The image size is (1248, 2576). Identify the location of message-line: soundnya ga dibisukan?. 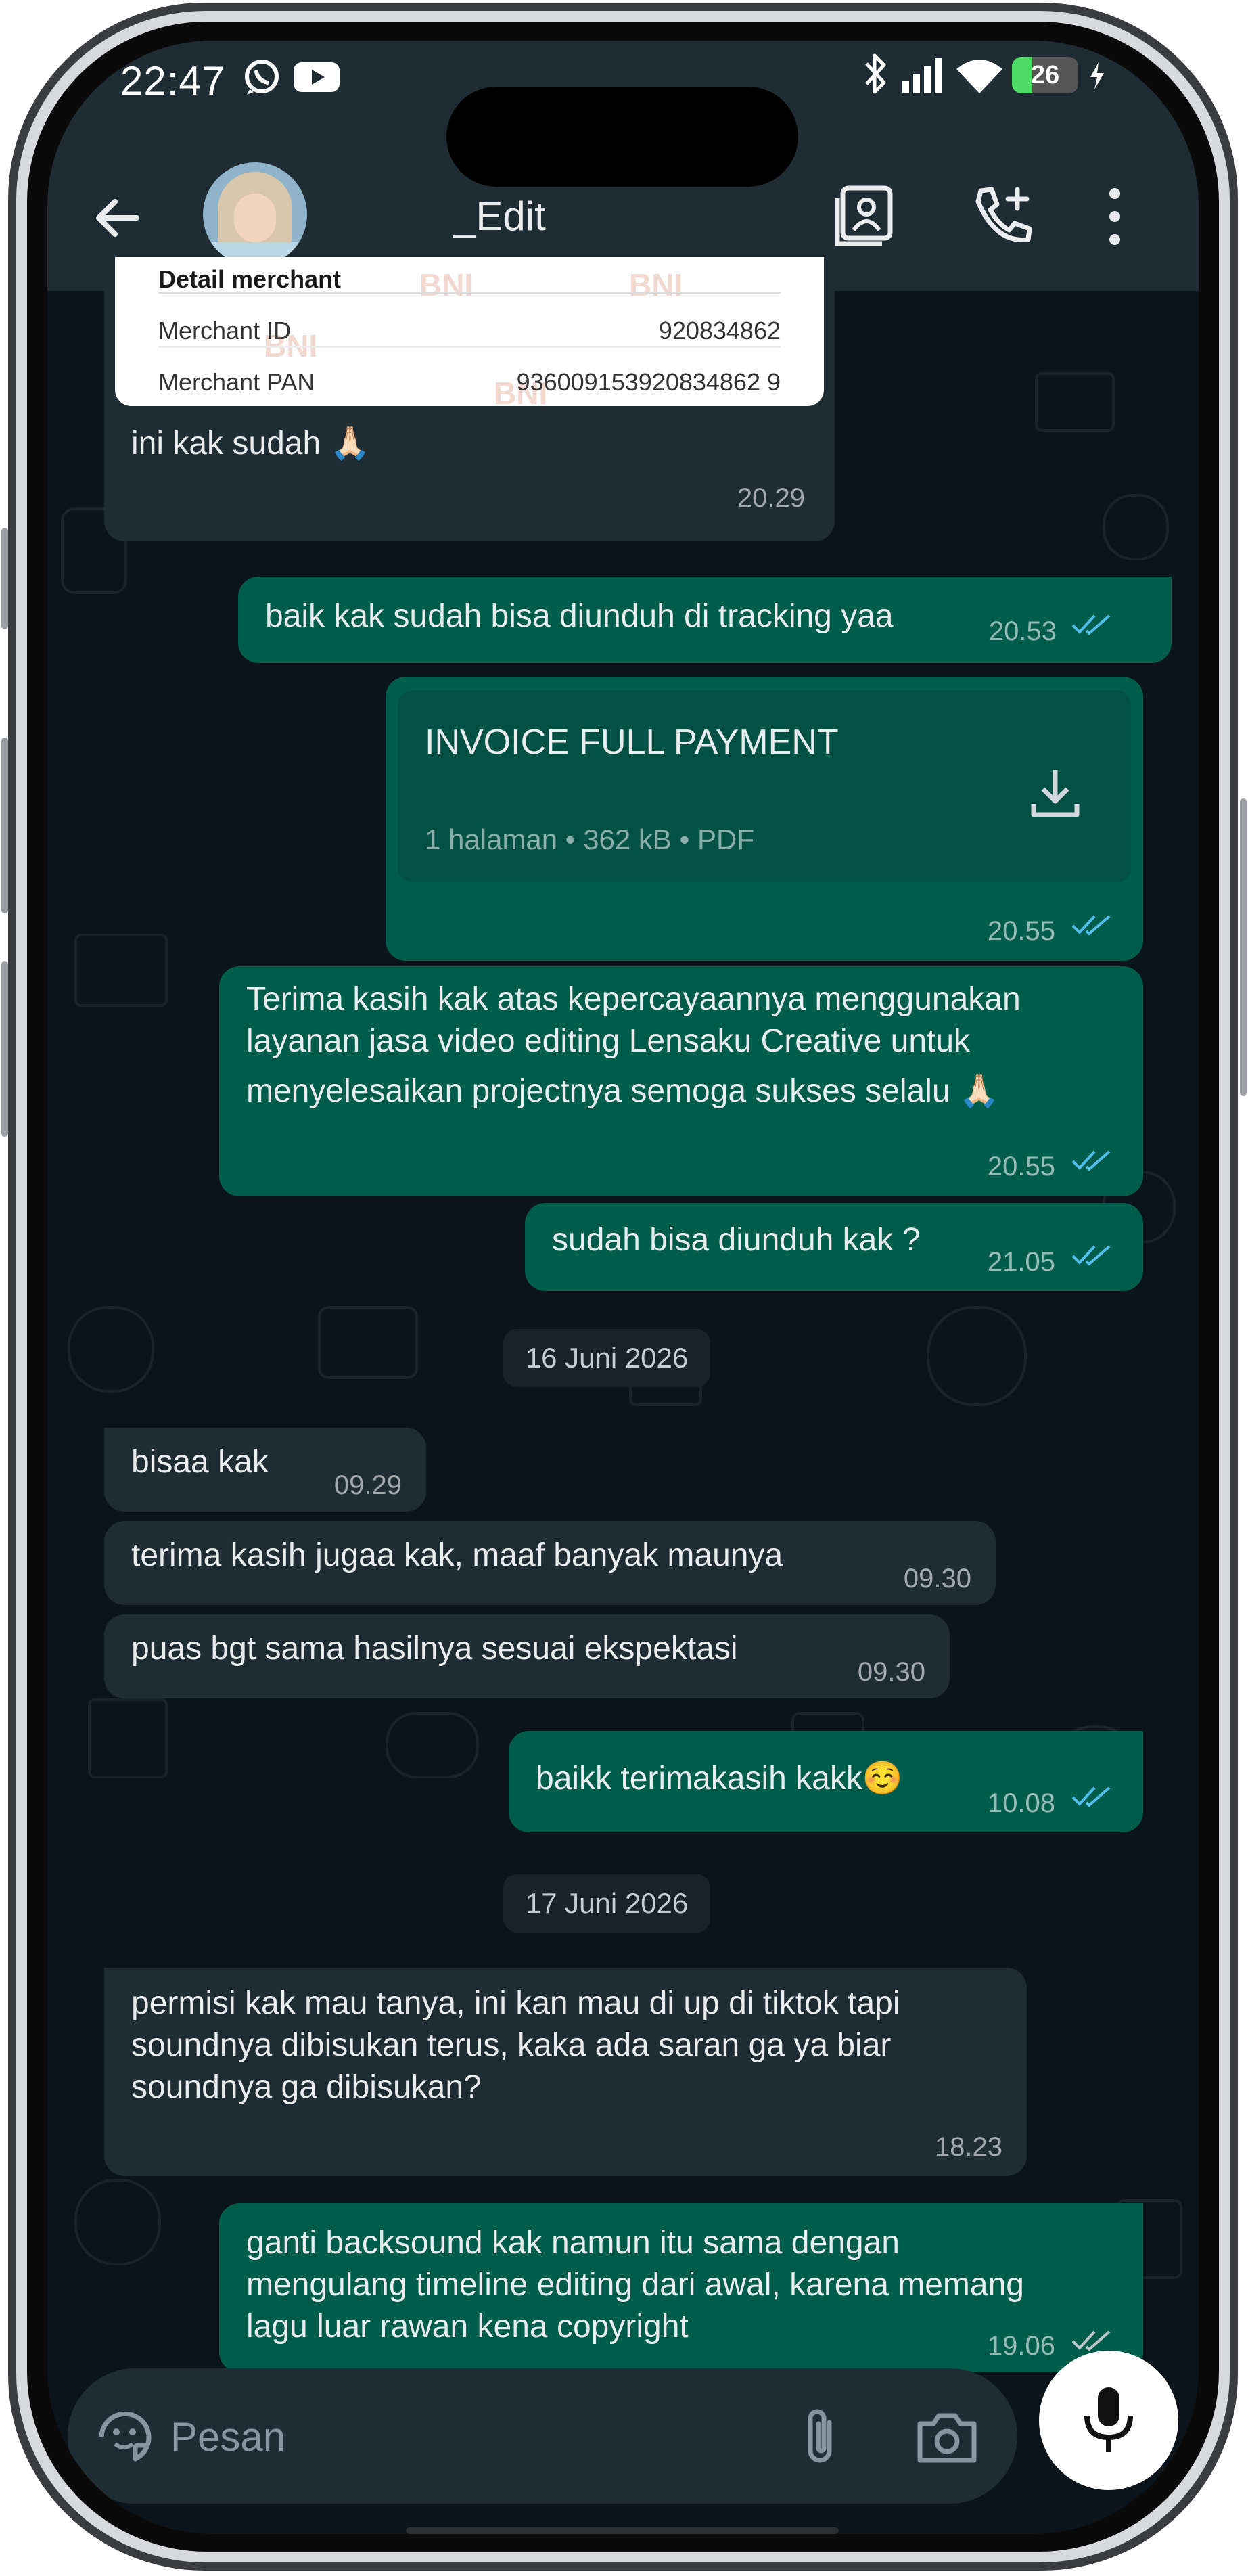
(306, 2087).